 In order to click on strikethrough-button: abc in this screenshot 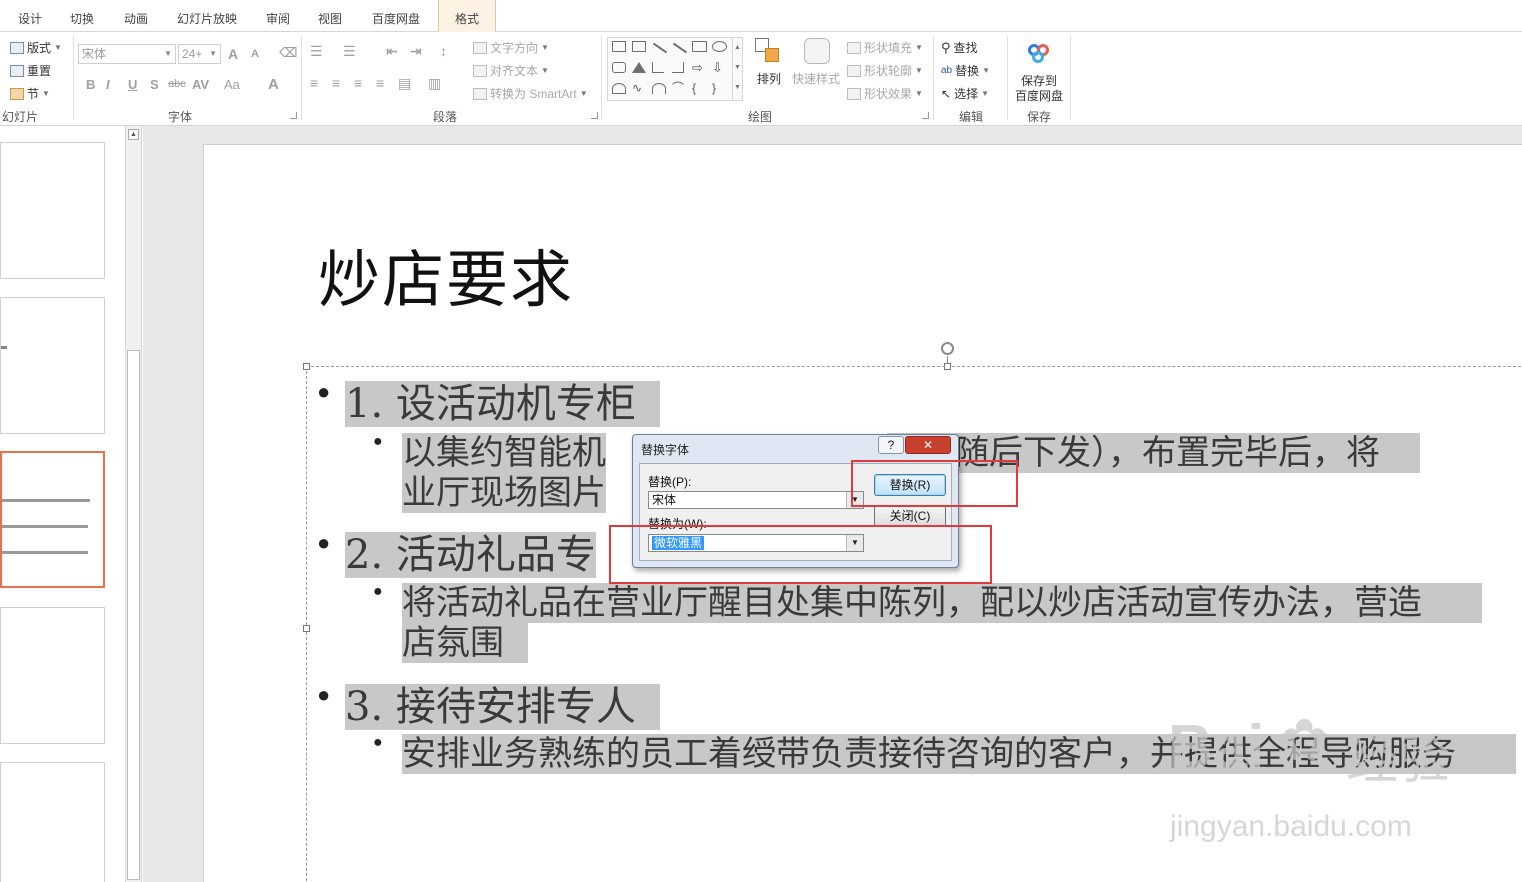, I will do `click(177, 84)`.